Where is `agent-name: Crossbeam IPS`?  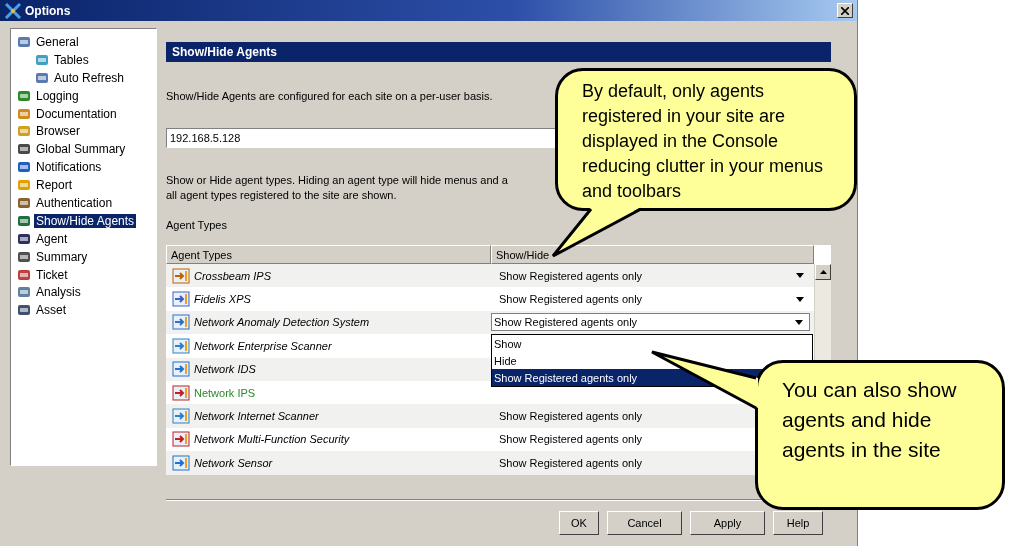
agent-name: Crossbeam IPS is located at coordinates (233, 275).